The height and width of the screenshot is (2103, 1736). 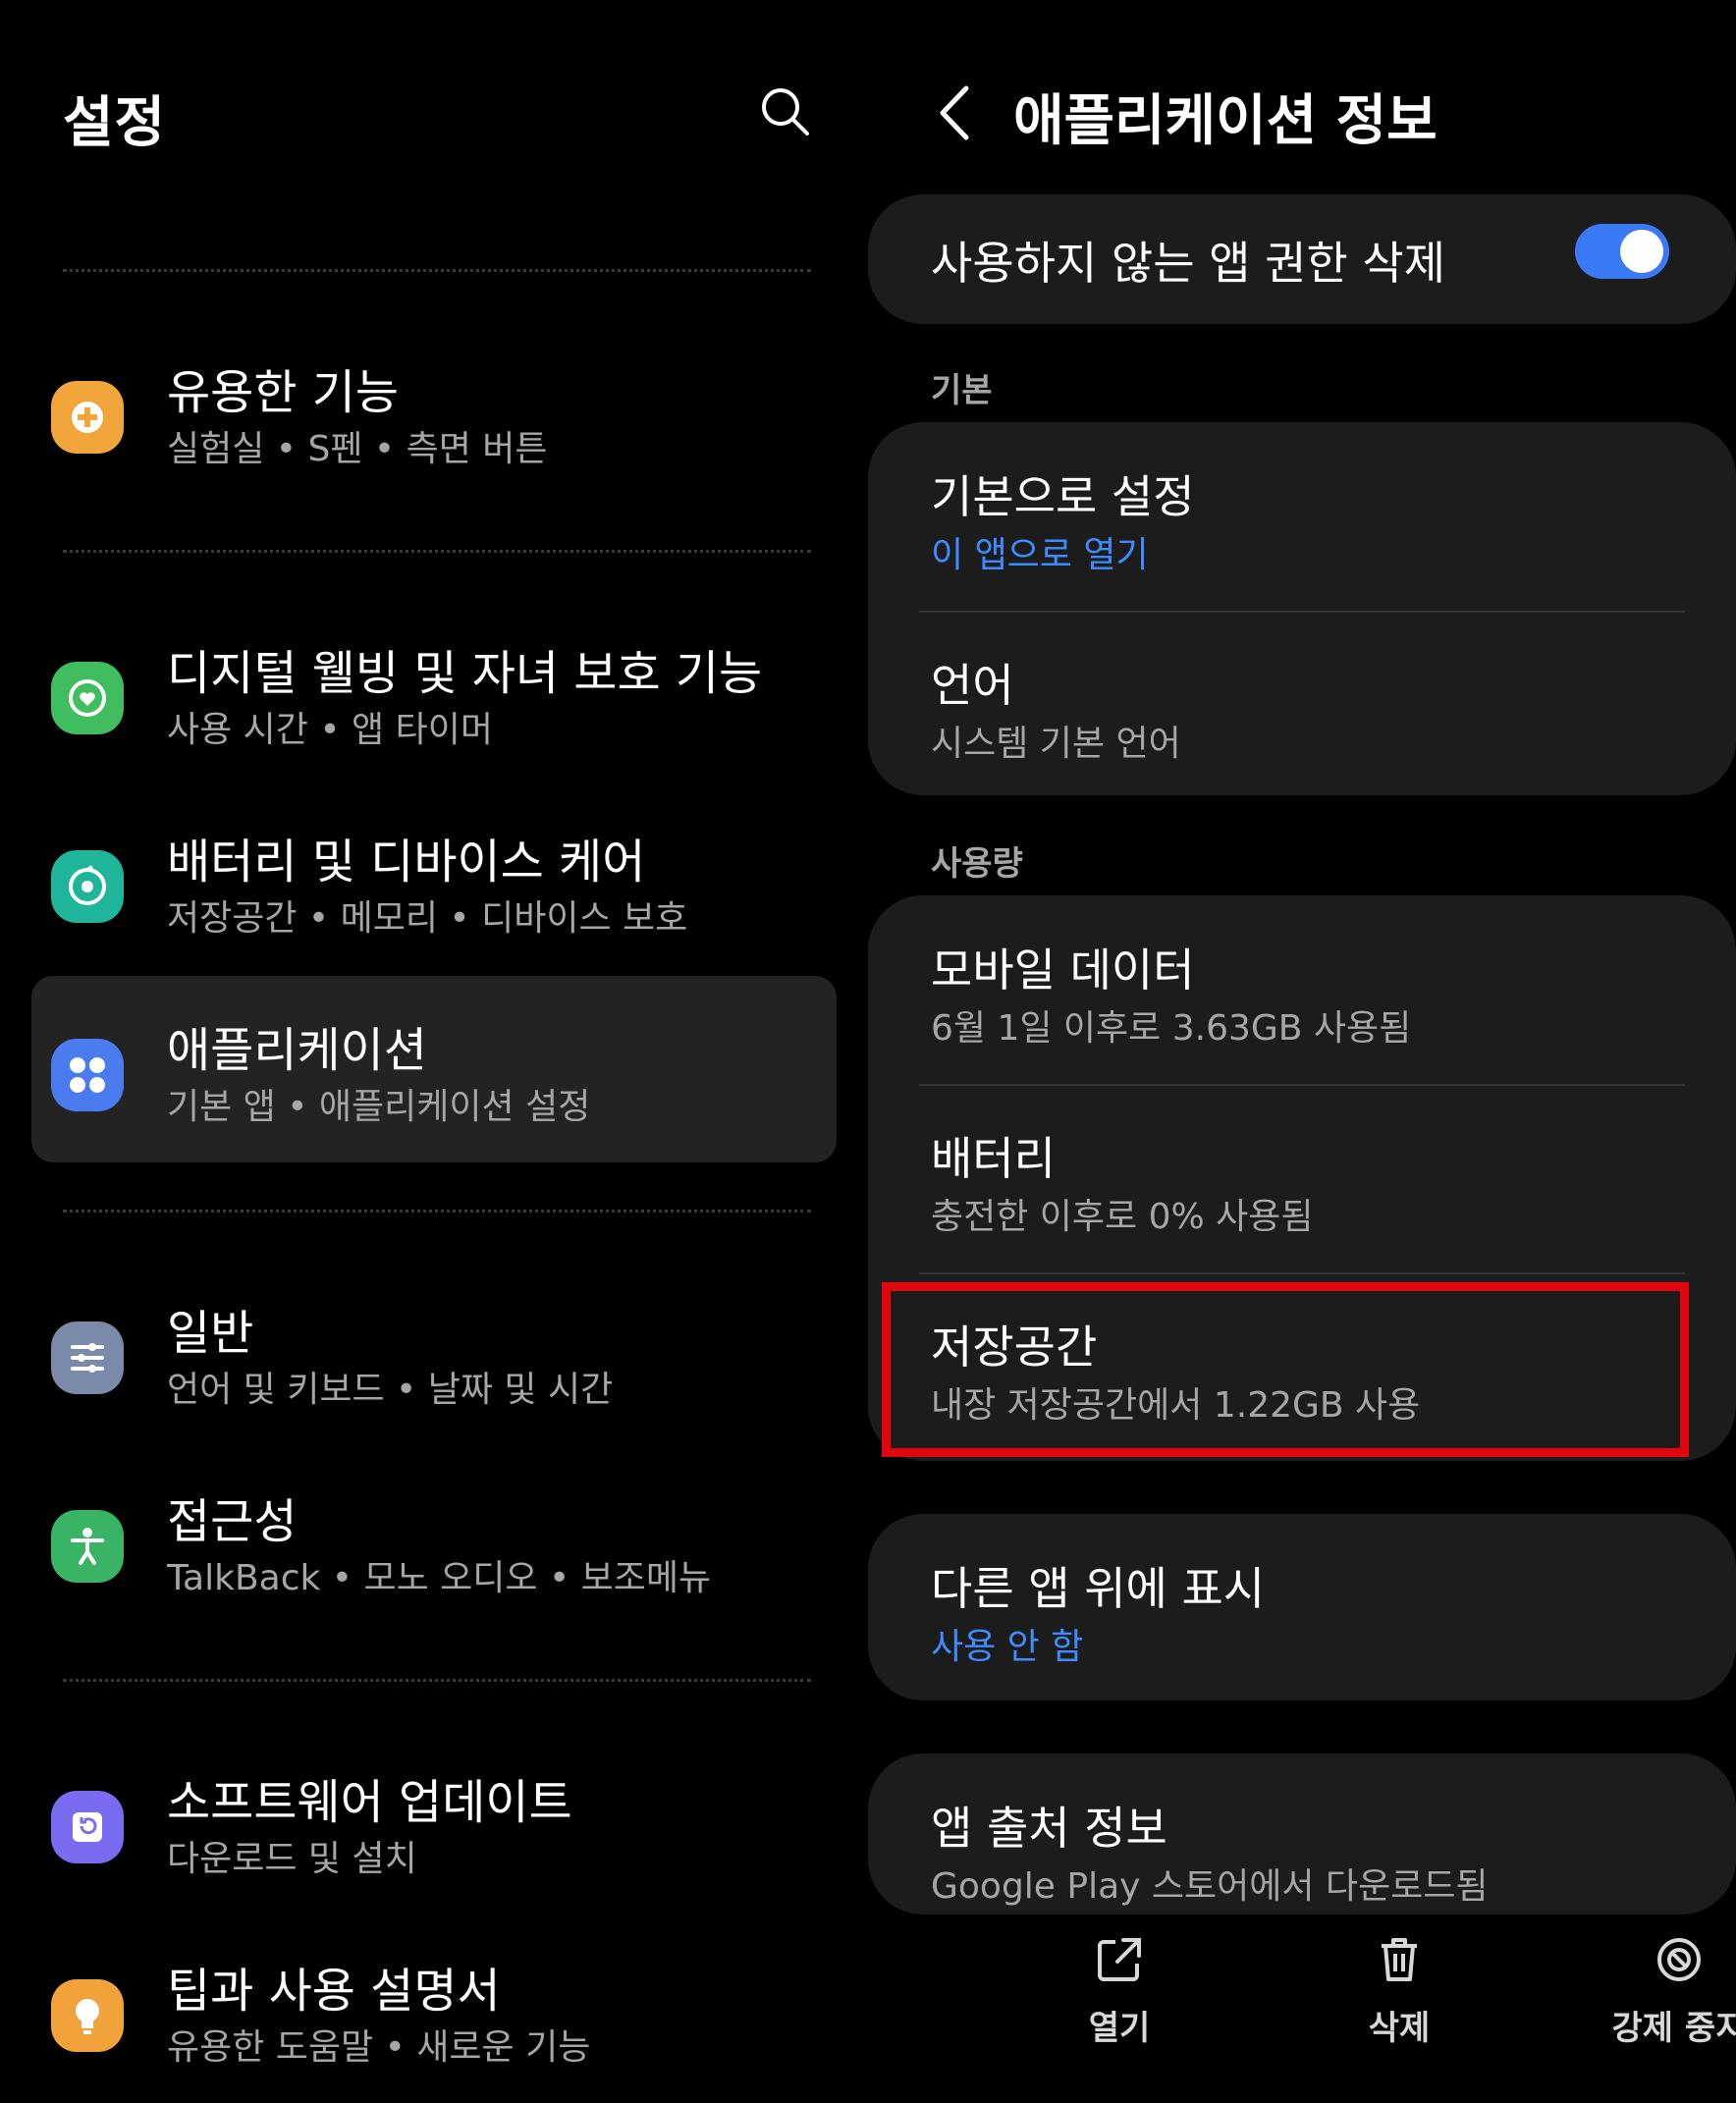 I want to click on item-title: 팁과 사용 설명서, so click(x=334, y=1991).